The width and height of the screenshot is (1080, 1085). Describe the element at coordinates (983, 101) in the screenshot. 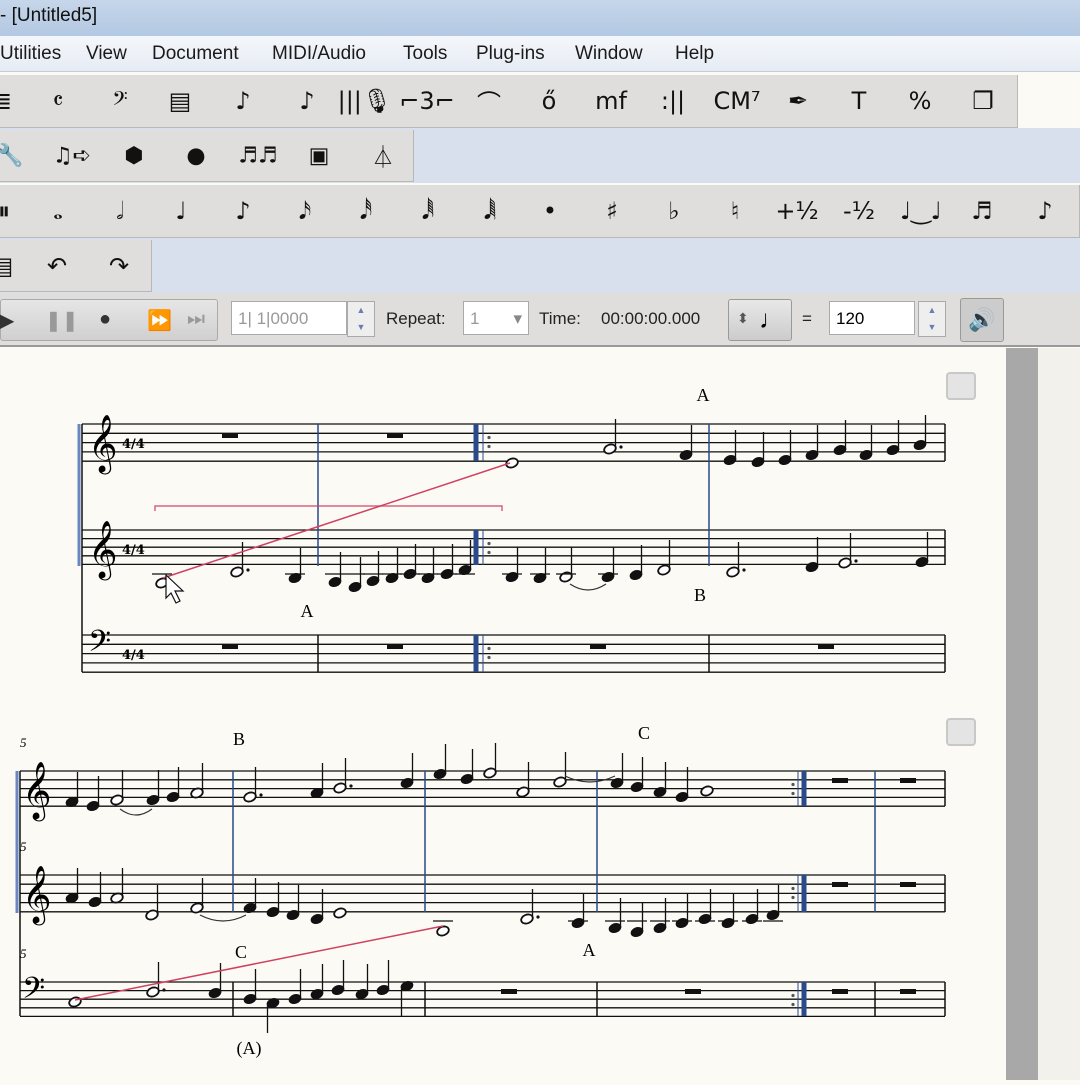

I see `page-layout-icon: ❐` at that location.